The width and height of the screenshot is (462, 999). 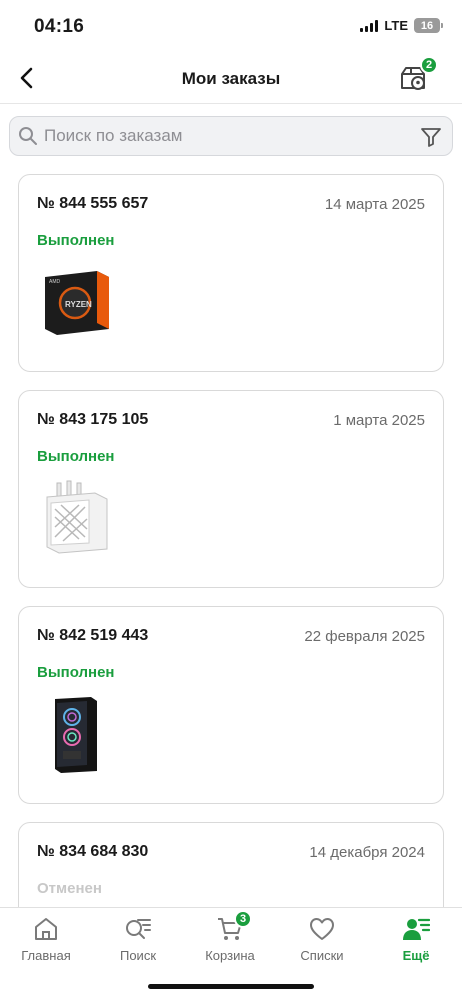 I want to click on search-list-icon, so click(x=138, y=929).